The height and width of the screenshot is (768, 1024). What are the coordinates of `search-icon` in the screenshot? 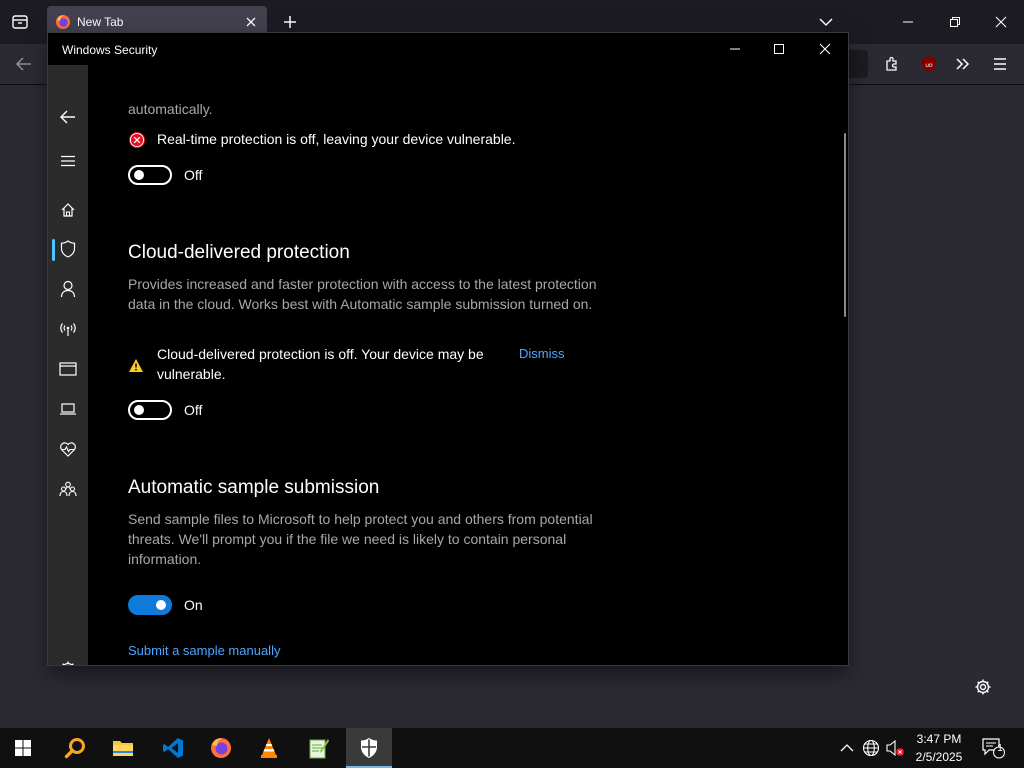 It's located at (75, 748).